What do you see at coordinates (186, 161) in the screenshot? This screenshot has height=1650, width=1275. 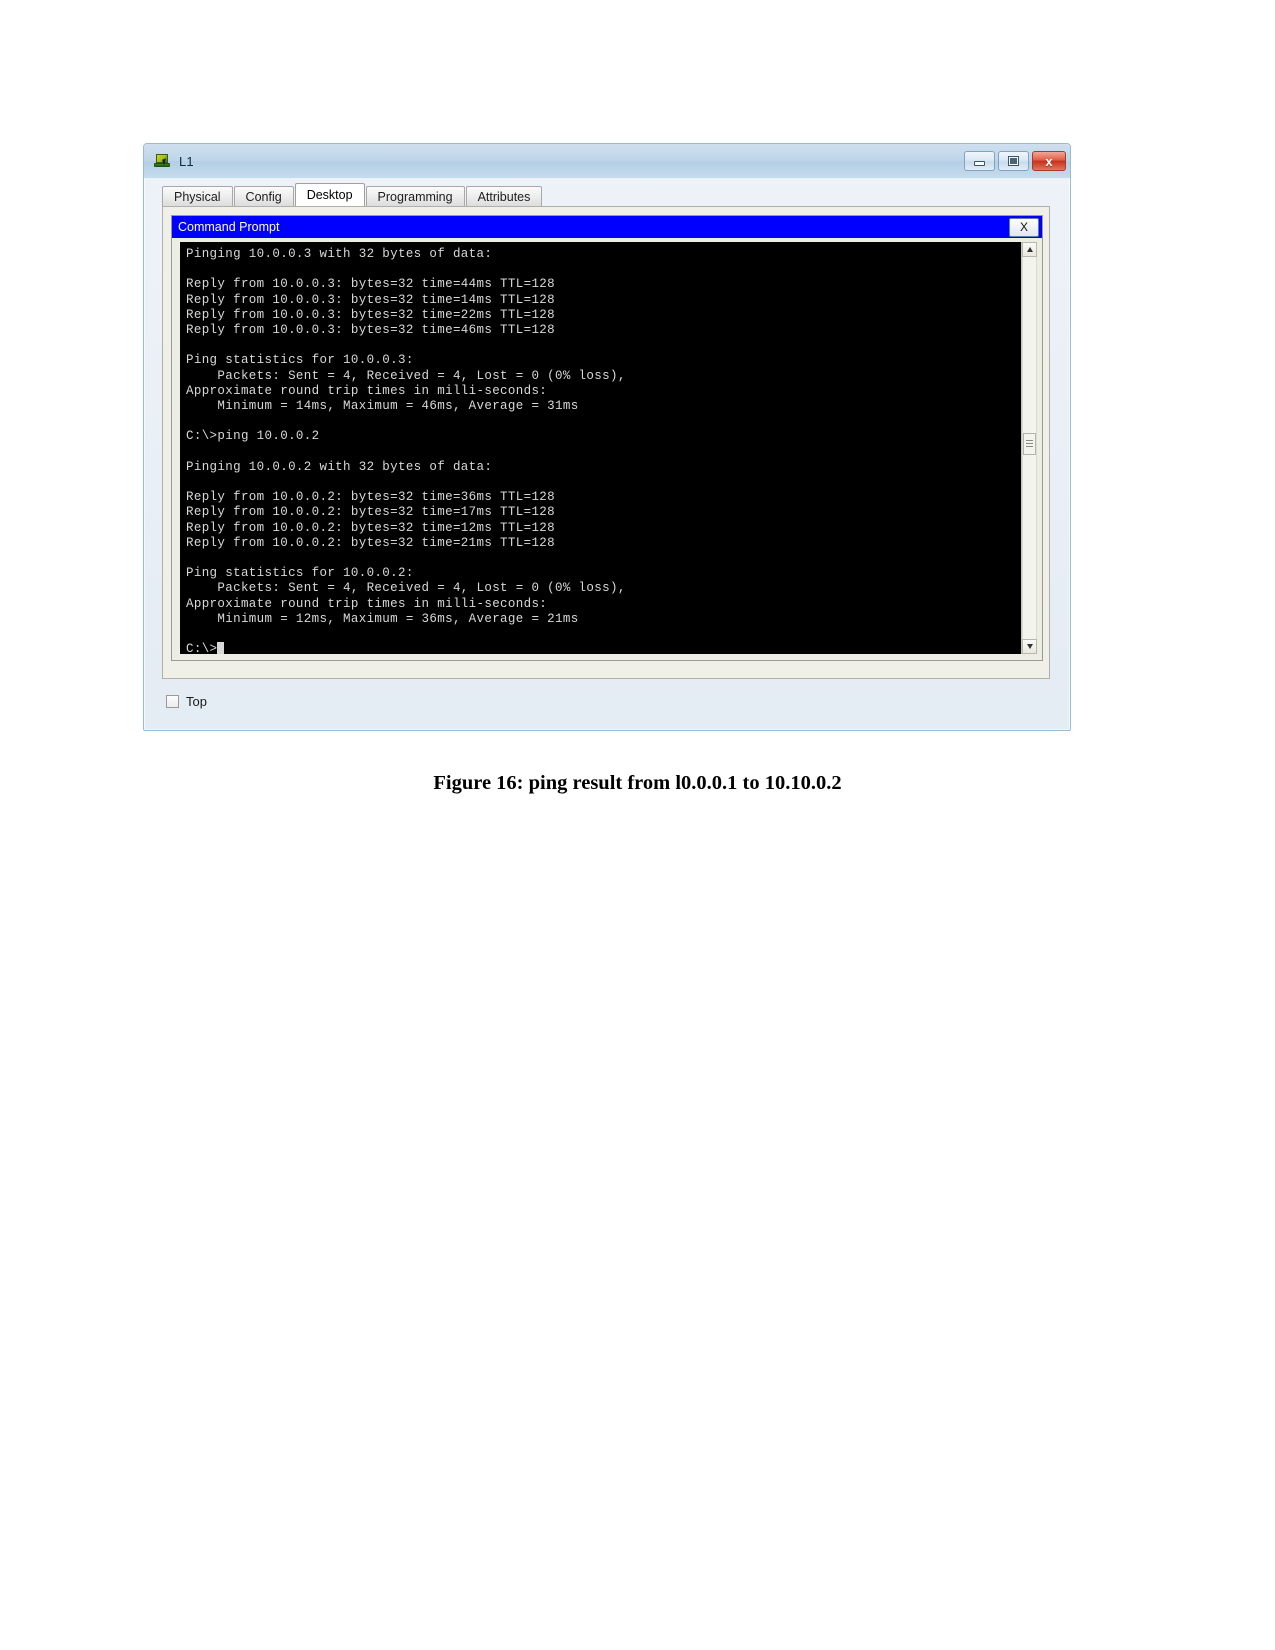 I see `window-title: L1` at bounding box center [186, 161].